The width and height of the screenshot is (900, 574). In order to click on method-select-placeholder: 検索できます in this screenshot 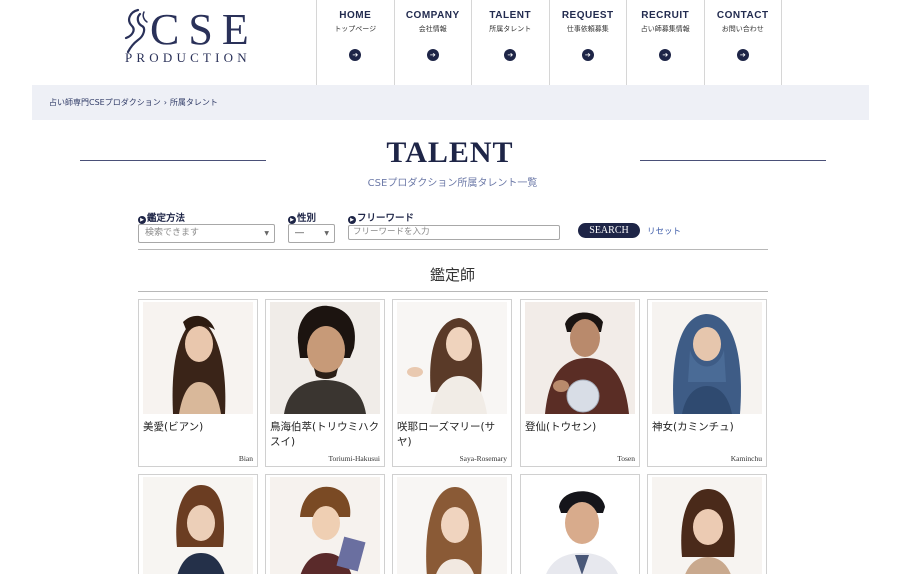, I will do `click(172, 233)`.